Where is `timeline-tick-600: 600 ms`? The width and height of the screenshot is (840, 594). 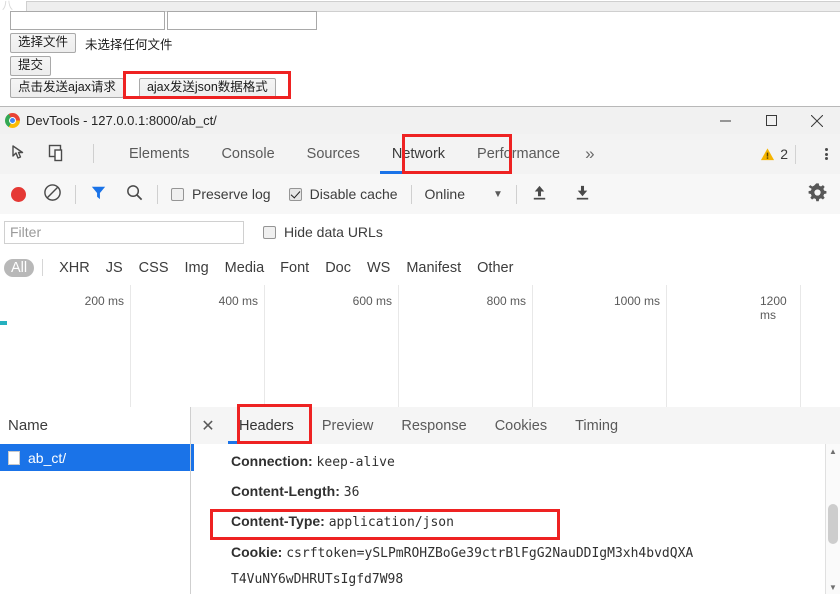
timeline-tick-600: 600 ms is located at coordinates (372, 301).